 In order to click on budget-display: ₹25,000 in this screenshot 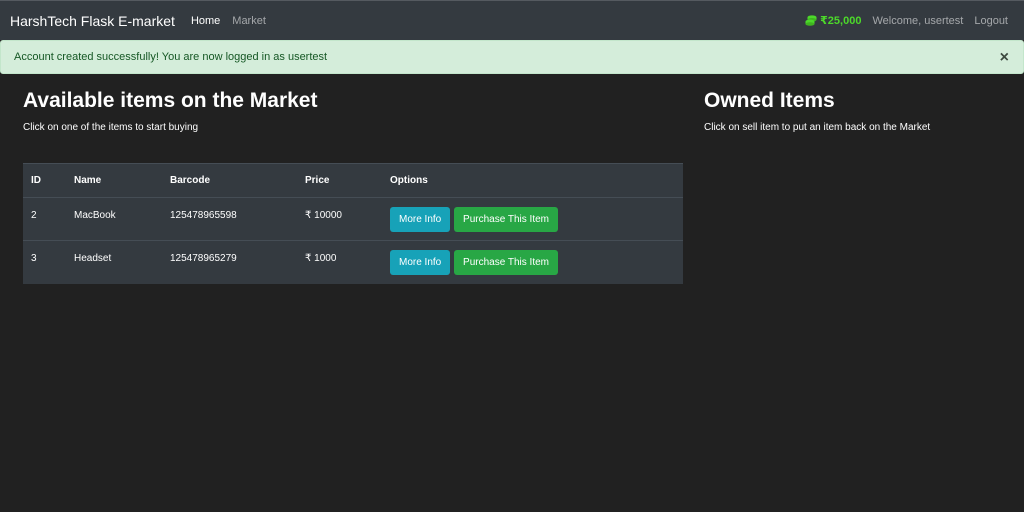, I will do `click(833, 20)`.